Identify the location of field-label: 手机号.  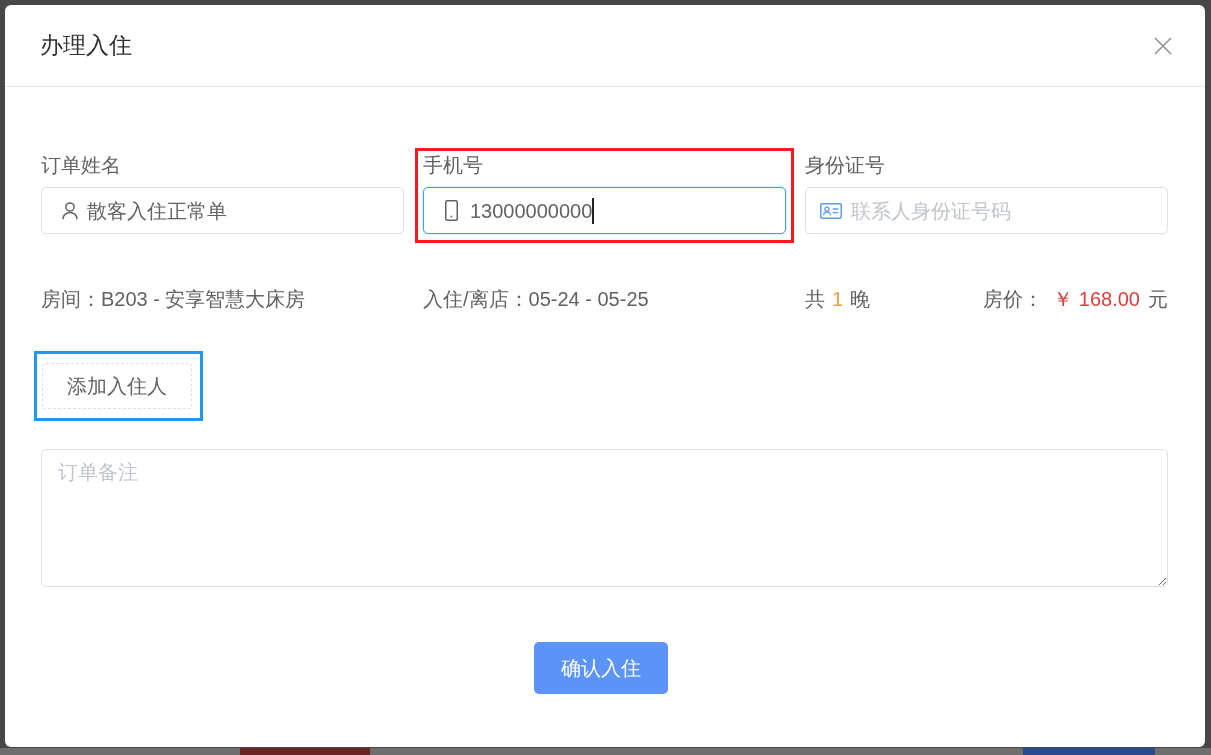
(453, 165).